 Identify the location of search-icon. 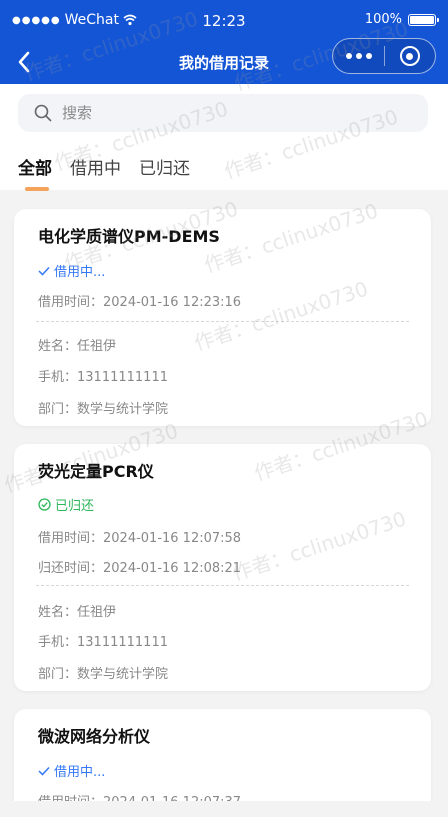
(43, 113).